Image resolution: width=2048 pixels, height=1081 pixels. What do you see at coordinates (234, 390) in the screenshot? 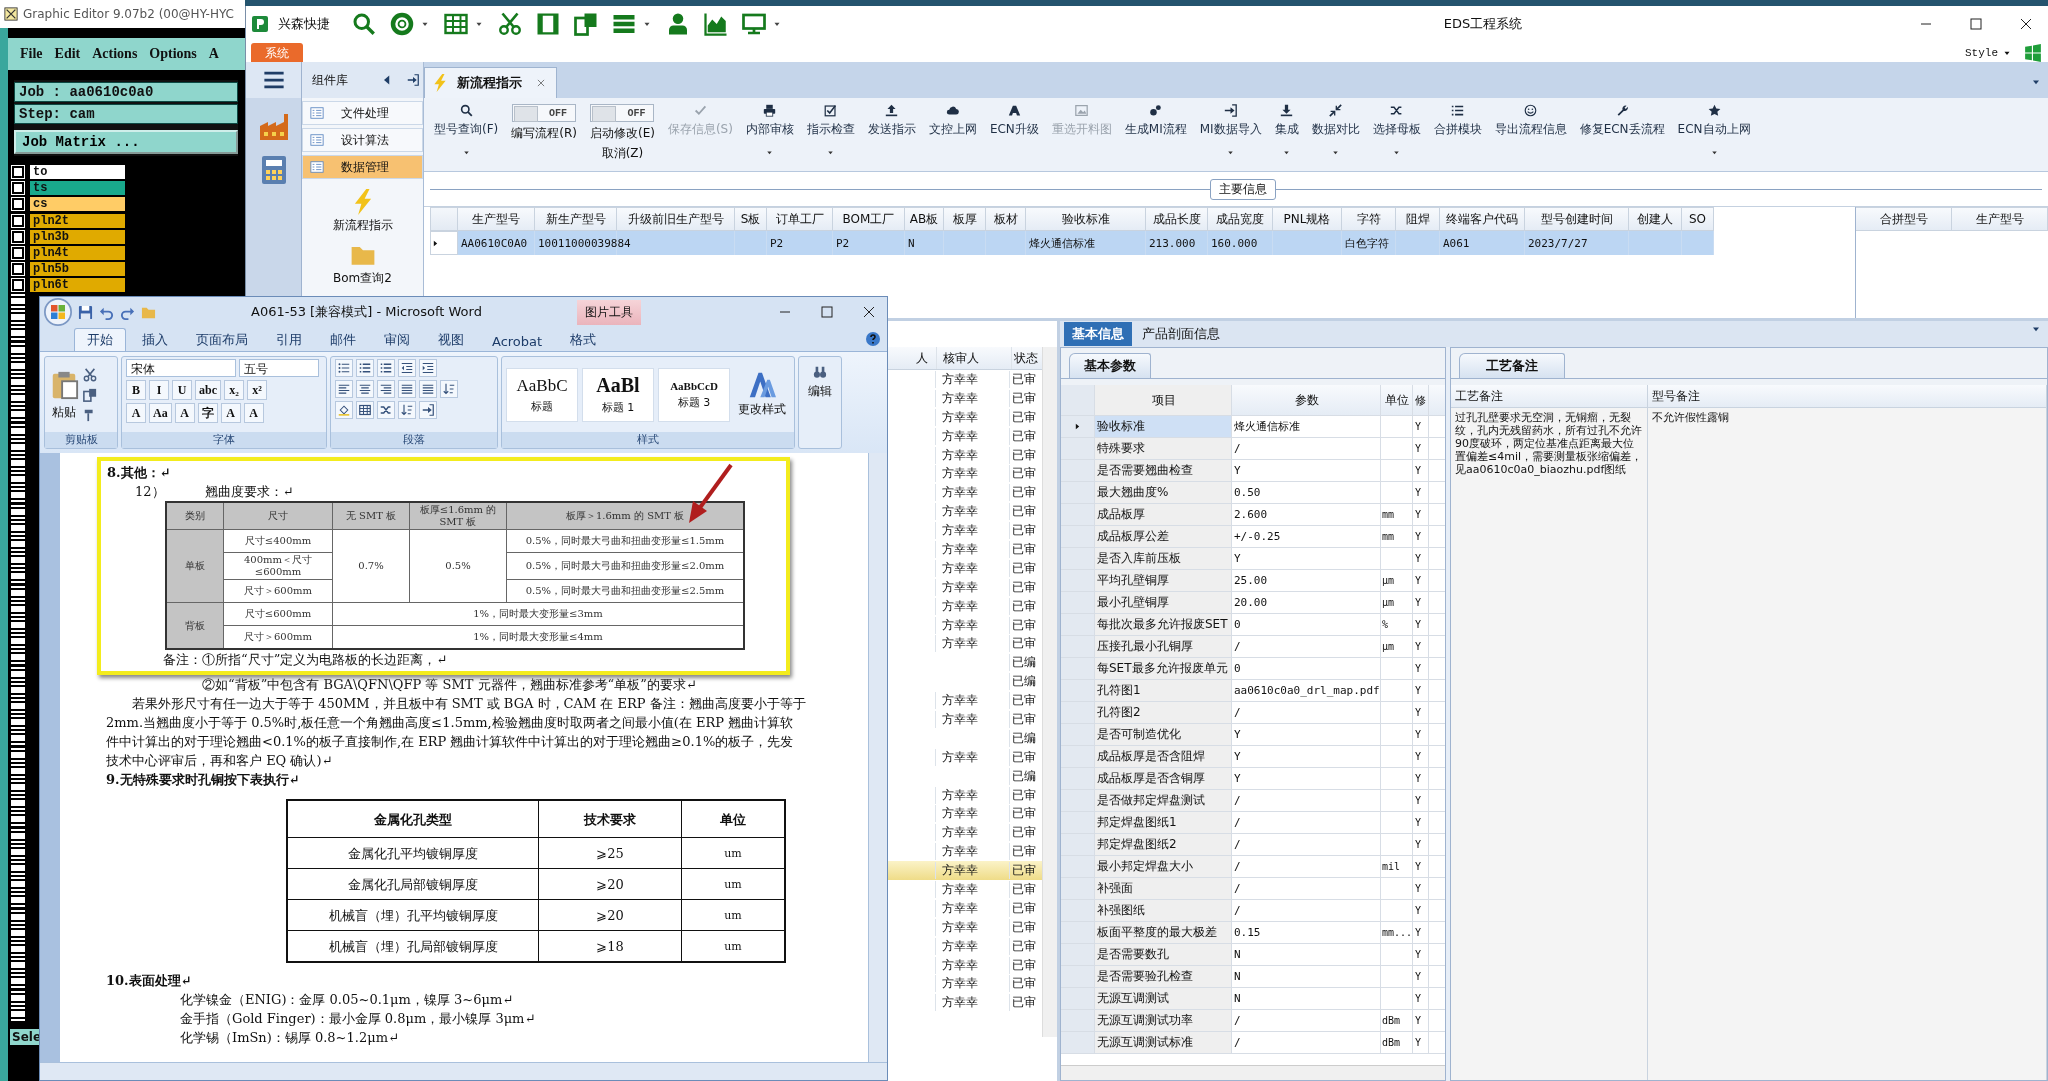
I see `format-button: x₂` at bounding box center [234, 390].